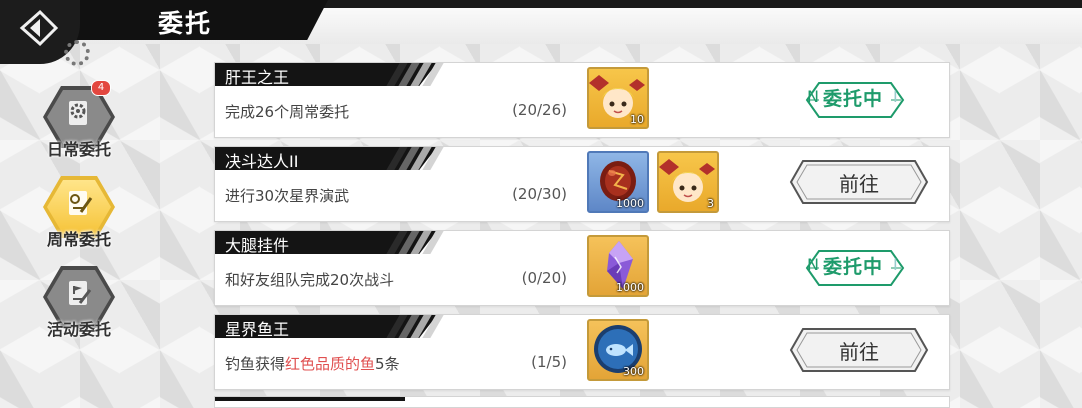 The height and width of the screenshot is (408, 1082). Describe the element at coordinates (81, 203) in the screenshot. I see `document-pencil-icon` at that location.